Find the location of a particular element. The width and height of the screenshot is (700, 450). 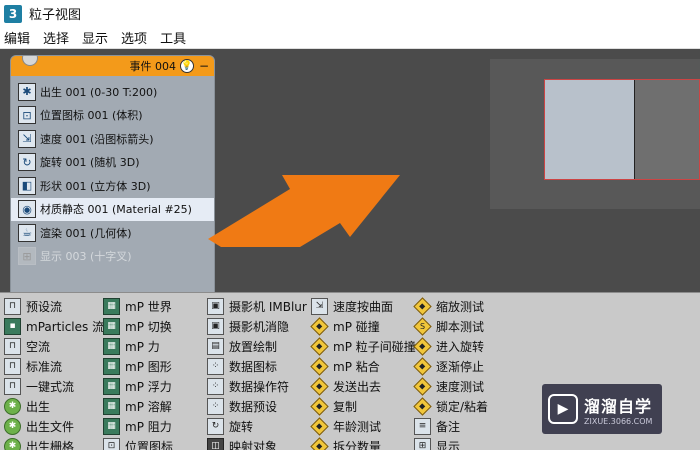

depot-item: ◆ mP 碰撞 is located at coordinates (362, 326).